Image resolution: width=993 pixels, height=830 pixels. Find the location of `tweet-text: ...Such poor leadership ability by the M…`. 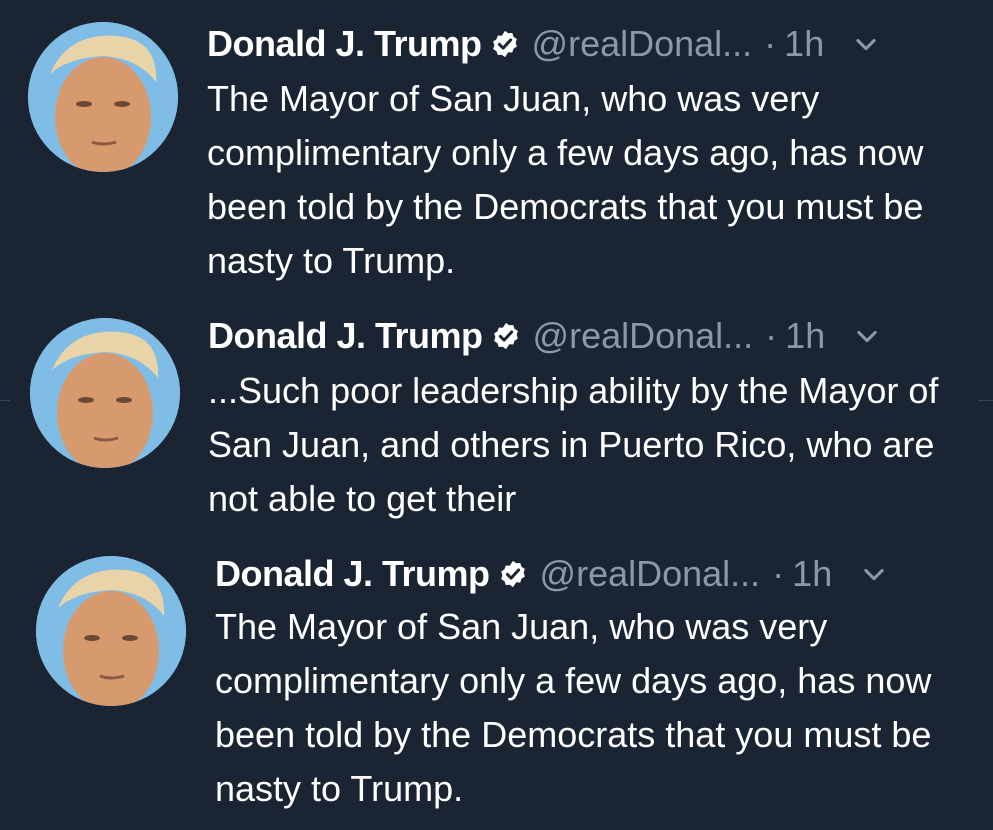

tweet-text: ...Such poor leadership ability by the M… is located at coordinates (573, 444).